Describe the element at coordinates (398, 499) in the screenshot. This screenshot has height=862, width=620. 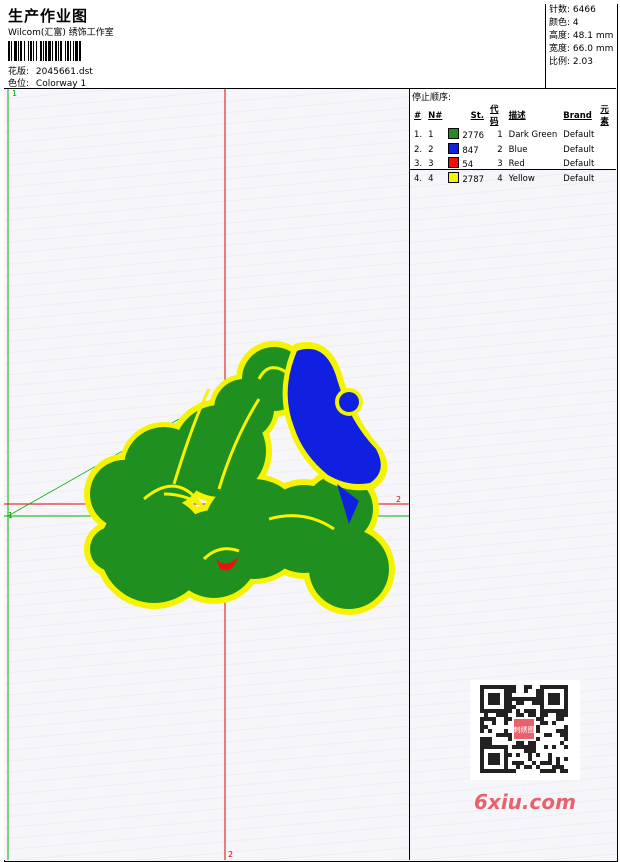
I see `marker-end-right: 2` at that location.